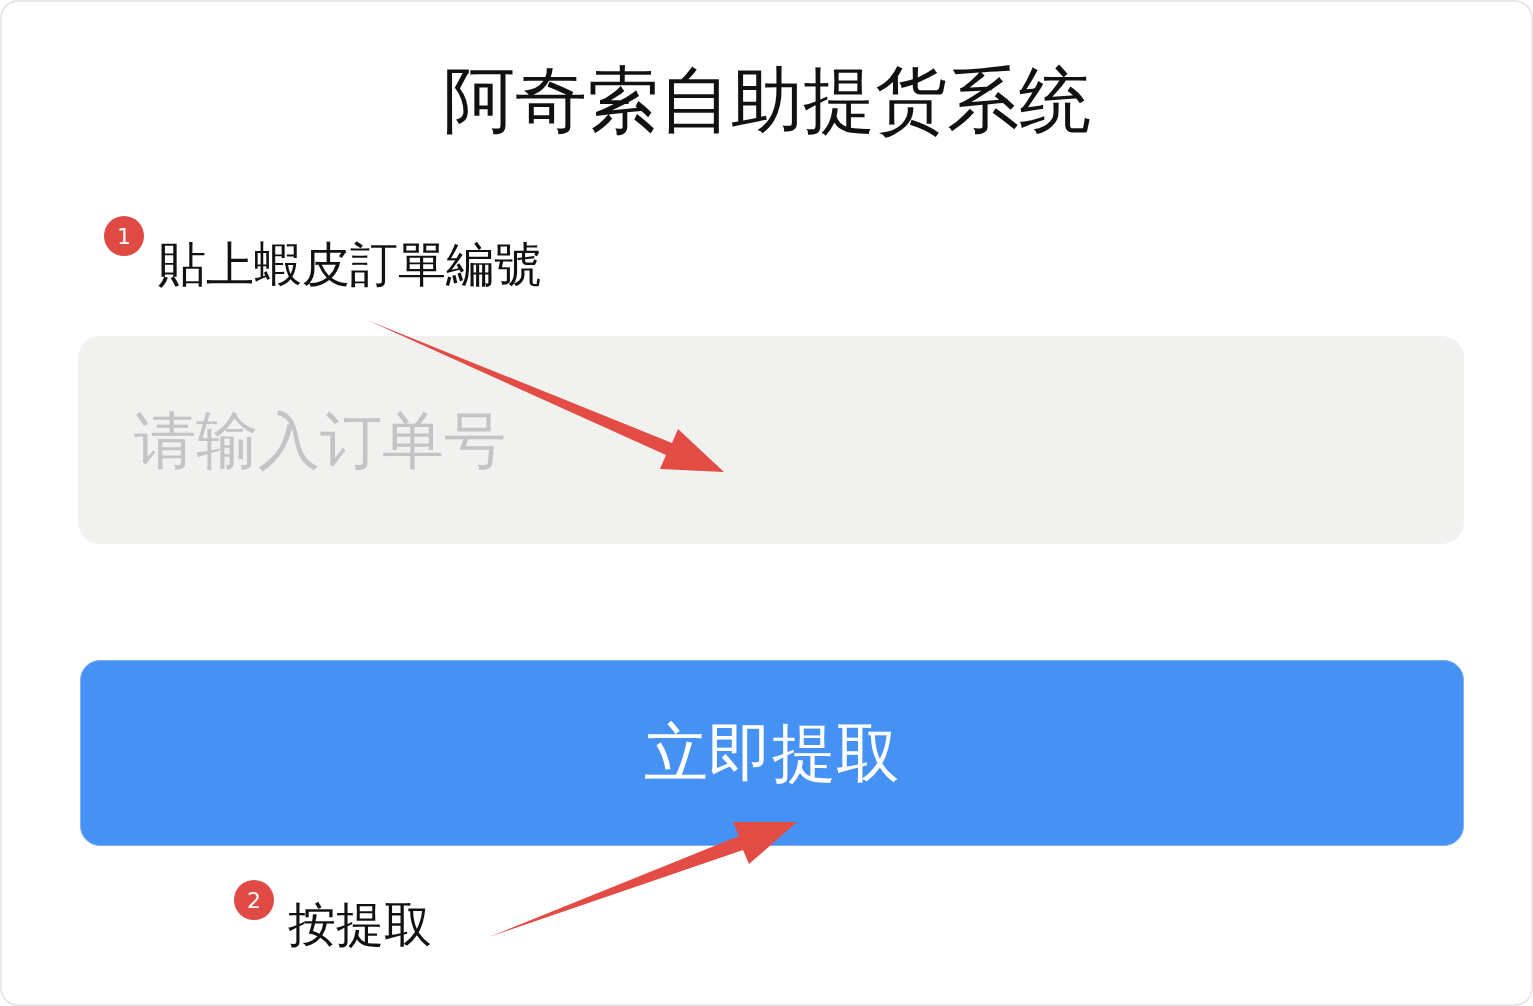 The image size is (1533, 1006). Describe the element at coordinates (350, 264) in the screenshot. I see `step-label: 貼上蝦皮訂單編號` at that location.